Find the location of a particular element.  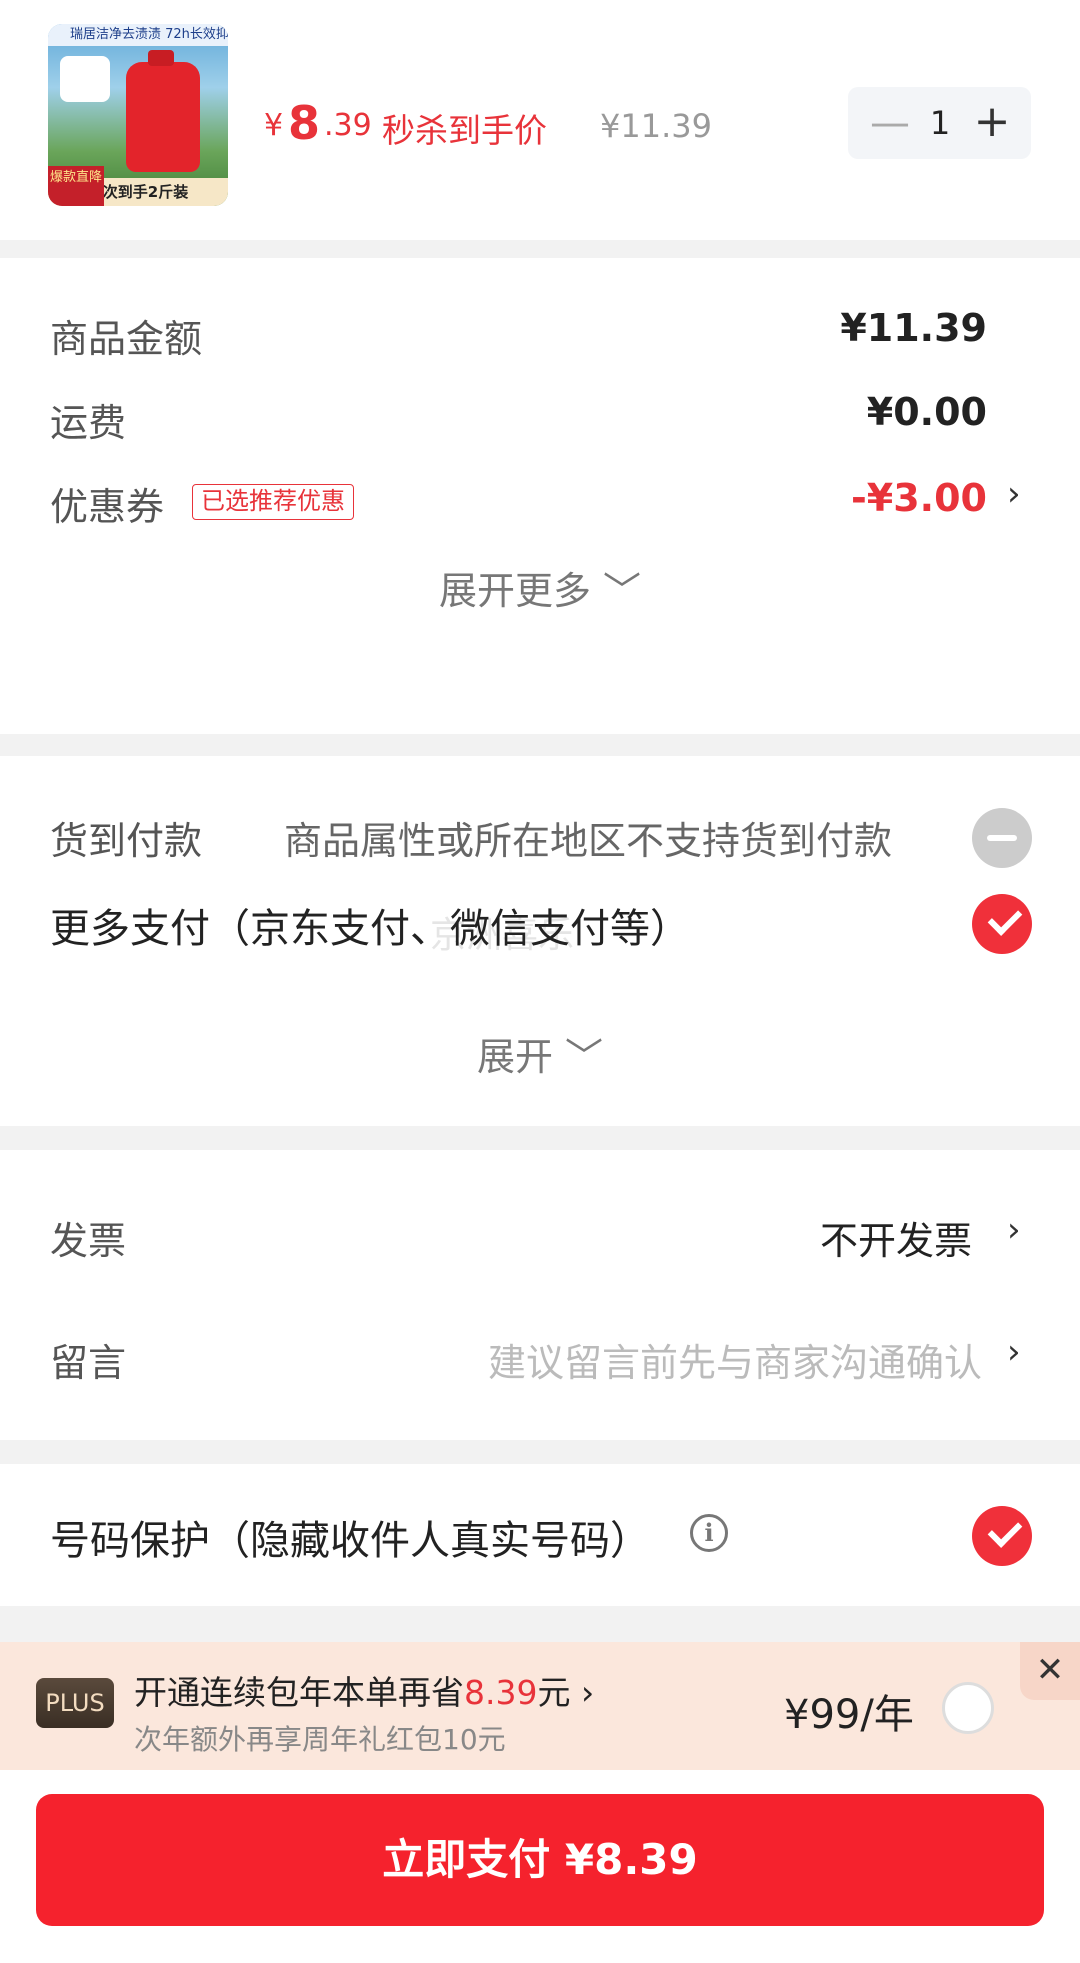

number-protection-check-icon is located at coordinates (1002, 1536).